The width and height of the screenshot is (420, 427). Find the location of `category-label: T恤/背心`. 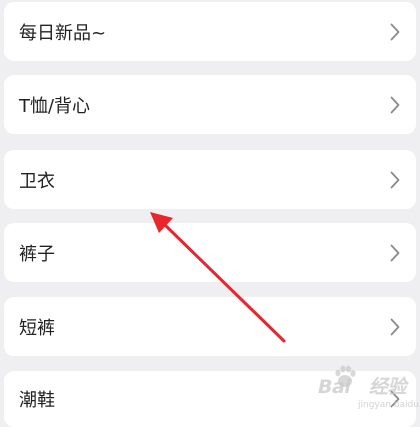

category-label: T恤/背心 is located at coordinates (55, 106).